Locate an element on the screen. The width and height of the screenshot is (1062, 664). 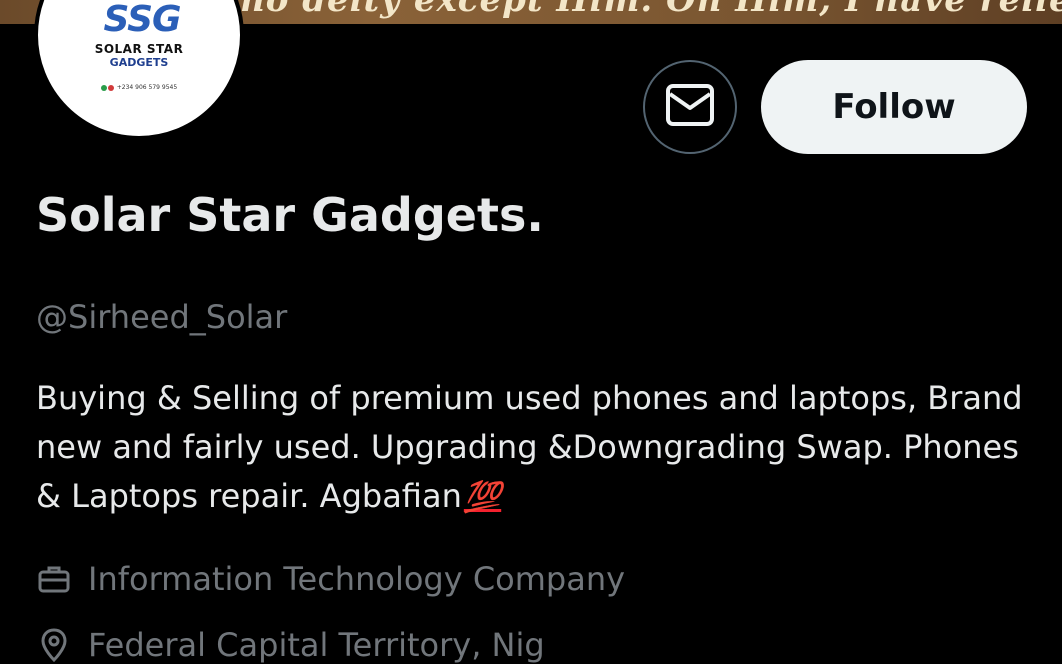
avatar: SSG SOLAR STAR GADGETS +234 906 579 9545 is located at coordinates (139, 70).